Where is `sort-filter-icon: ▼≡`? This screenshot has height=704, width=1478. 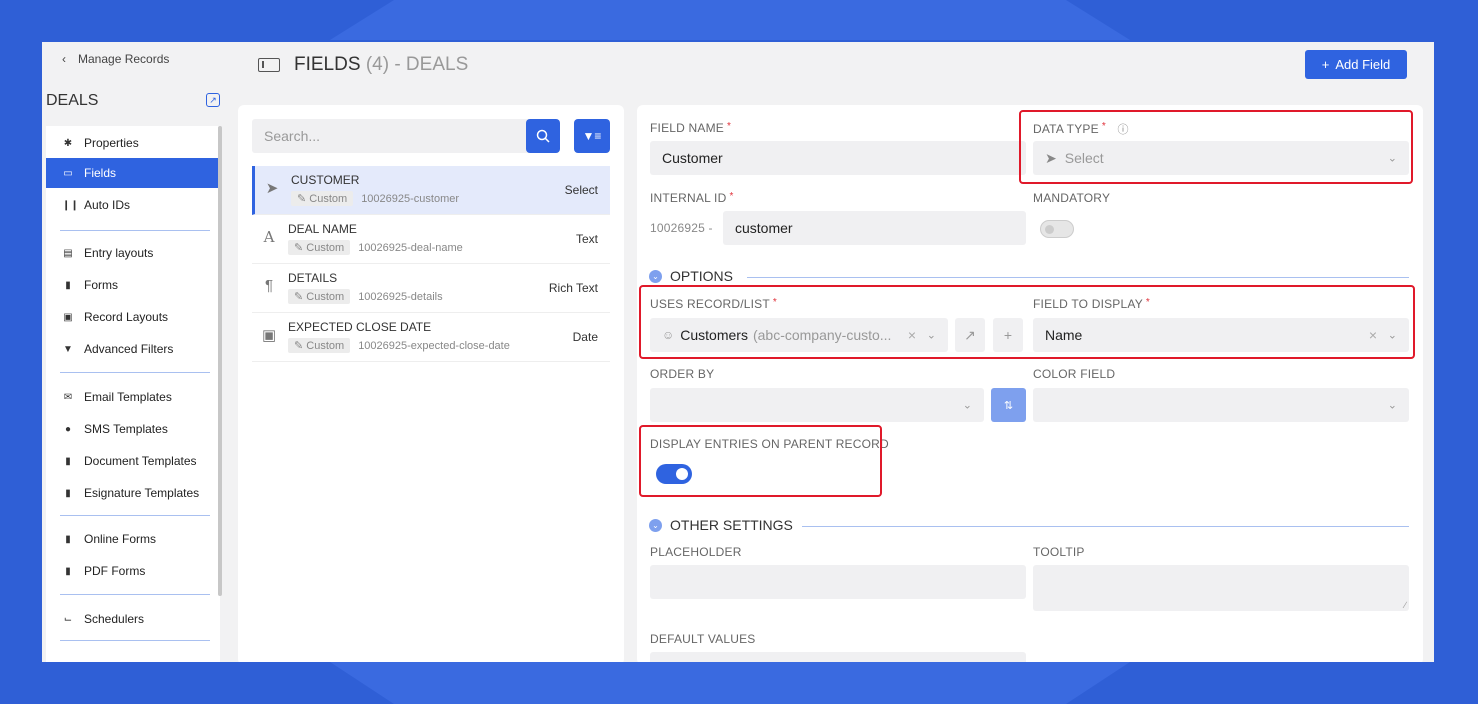 sort-filter-icon: ▼≡ is located at coordinates (592, 136).